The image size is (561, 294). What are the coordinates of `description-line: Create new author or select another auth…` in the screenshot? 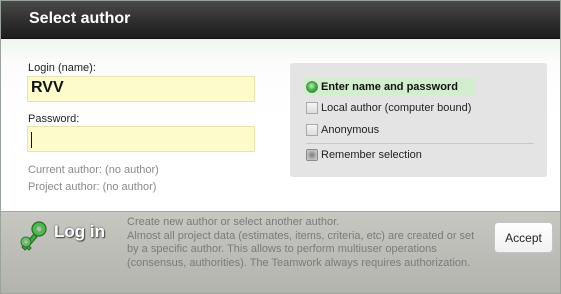 It's located at (233, 222).